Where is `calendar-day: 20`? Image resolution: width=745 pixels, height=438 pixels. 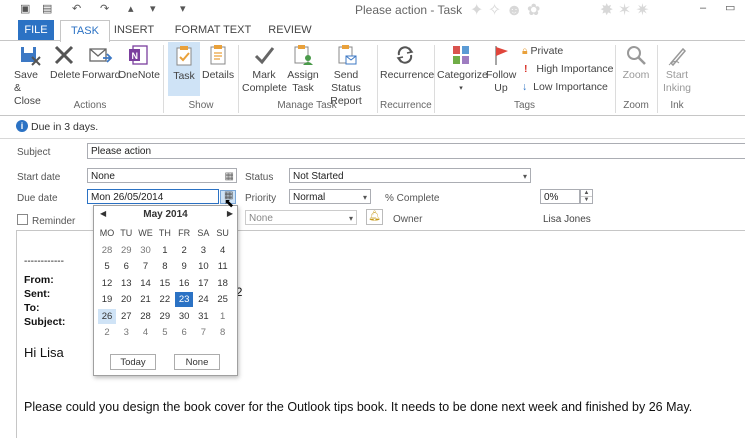 calendar-day: 20 is located at coordinates (126, 299).